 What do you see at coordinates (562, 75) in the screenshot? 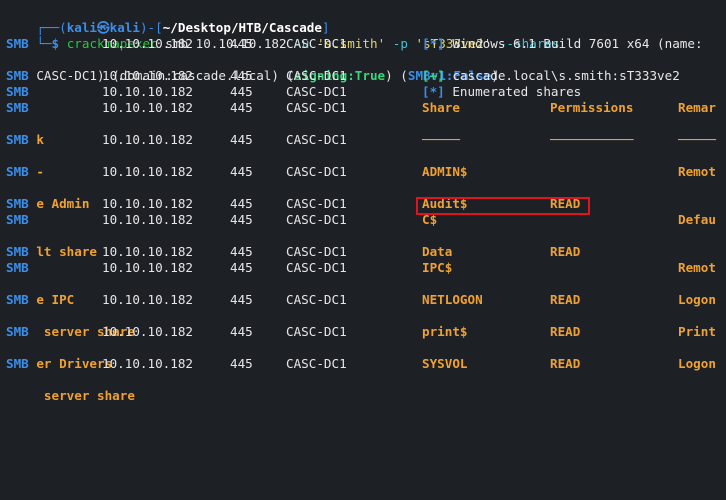
I see `auth-text: cascade.local\s.smith:sT333ve2` at bounding box center [562, 75].